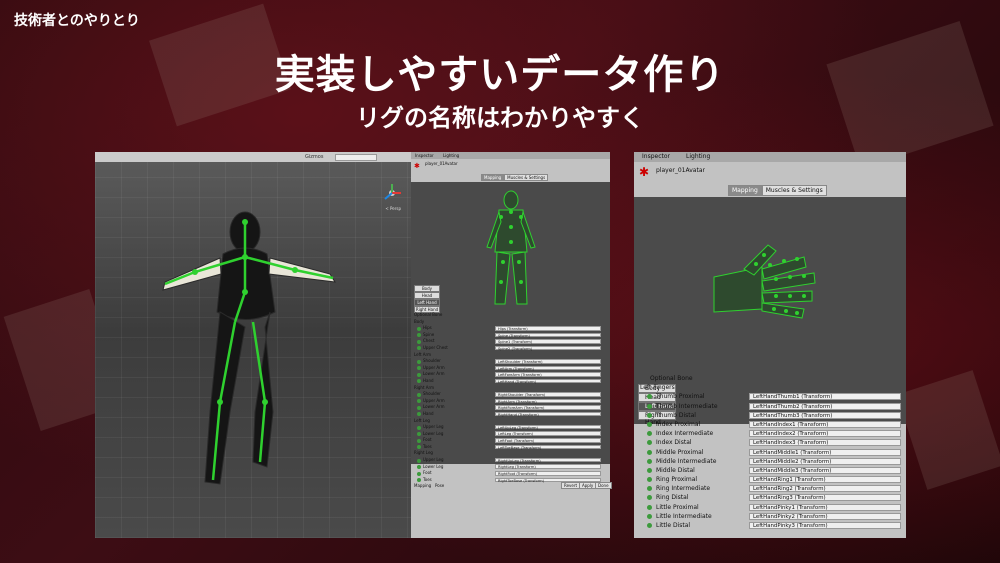  I want to click on bone-transform-field: Spine (Transform), so click(548, 335).